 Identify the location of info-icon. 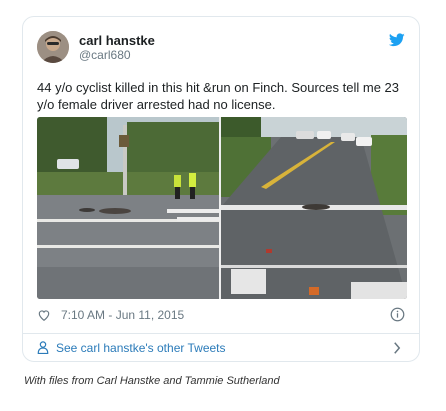
(397, 314).